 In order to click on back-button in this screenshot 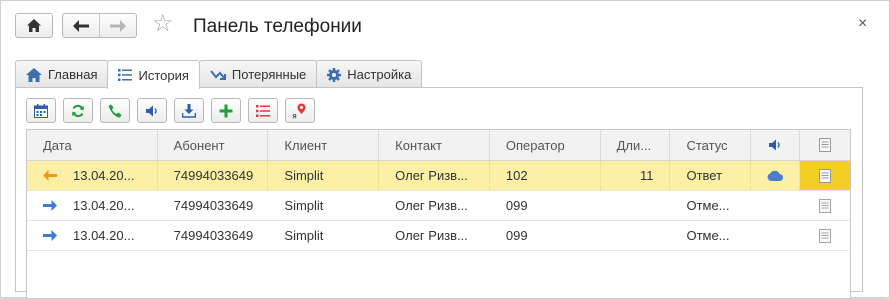, I will do `click(81, 25)`.